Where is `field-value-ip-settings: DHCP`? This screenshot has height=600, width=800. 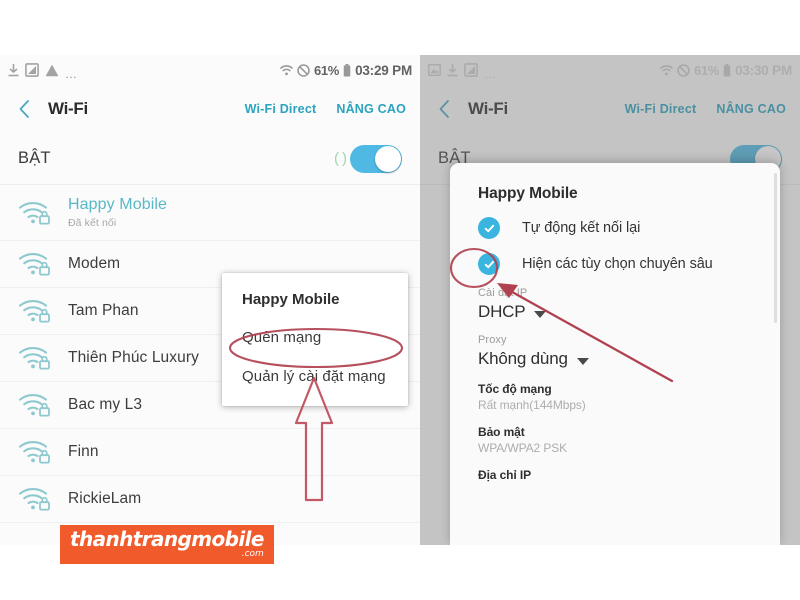 field-value-ip-settings: DHCP is located at coordinates (629, 312).